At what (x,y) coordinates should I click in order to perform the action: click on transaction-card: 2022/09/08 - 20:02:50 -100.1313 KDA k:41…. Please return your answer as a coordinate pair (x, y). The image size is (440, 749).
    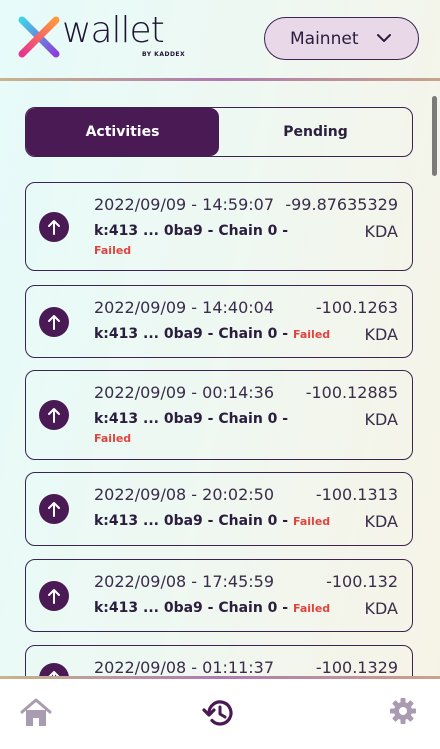
    Looking at the image, I should click on (219, 509).